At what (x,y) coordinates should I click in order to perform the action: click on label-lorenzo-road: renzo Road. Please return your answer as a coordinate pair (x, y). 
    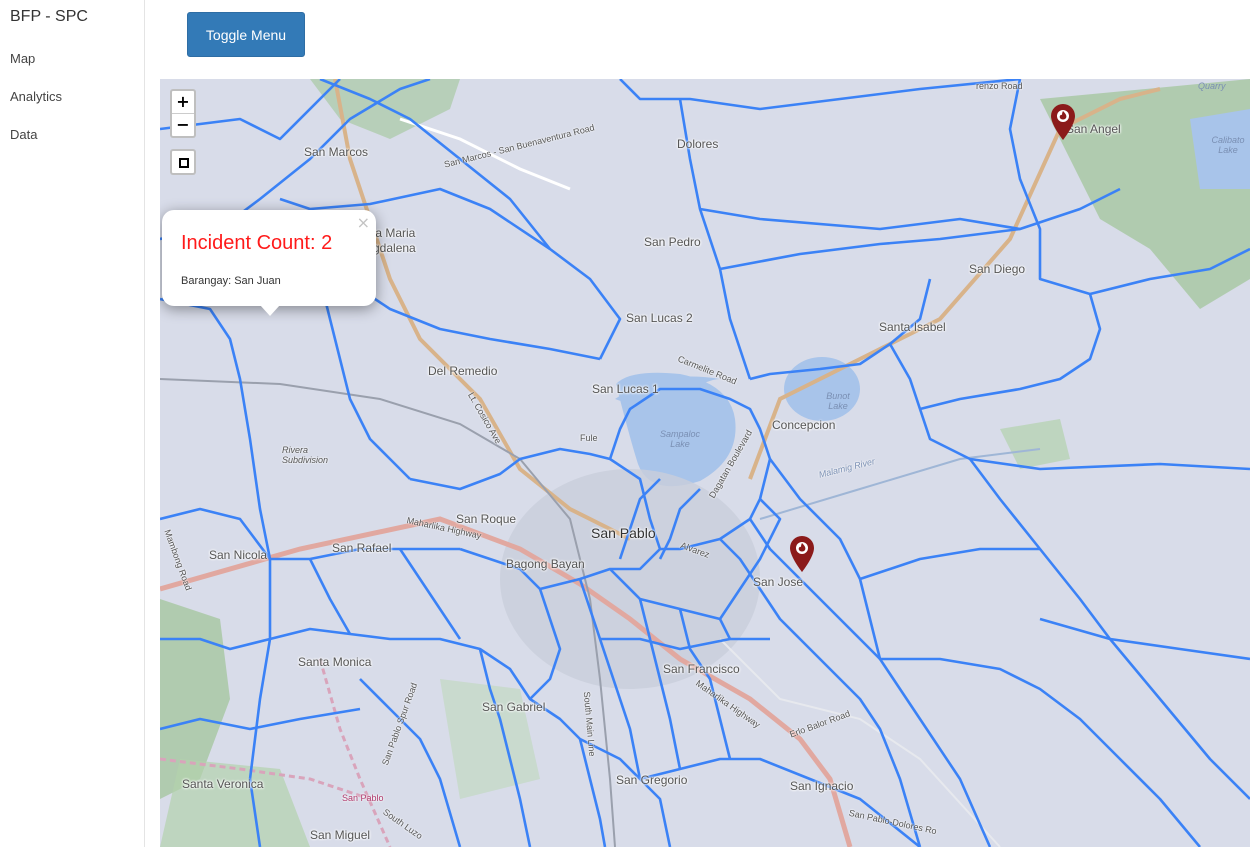
    Looking at the image, I should click on (999, 86).